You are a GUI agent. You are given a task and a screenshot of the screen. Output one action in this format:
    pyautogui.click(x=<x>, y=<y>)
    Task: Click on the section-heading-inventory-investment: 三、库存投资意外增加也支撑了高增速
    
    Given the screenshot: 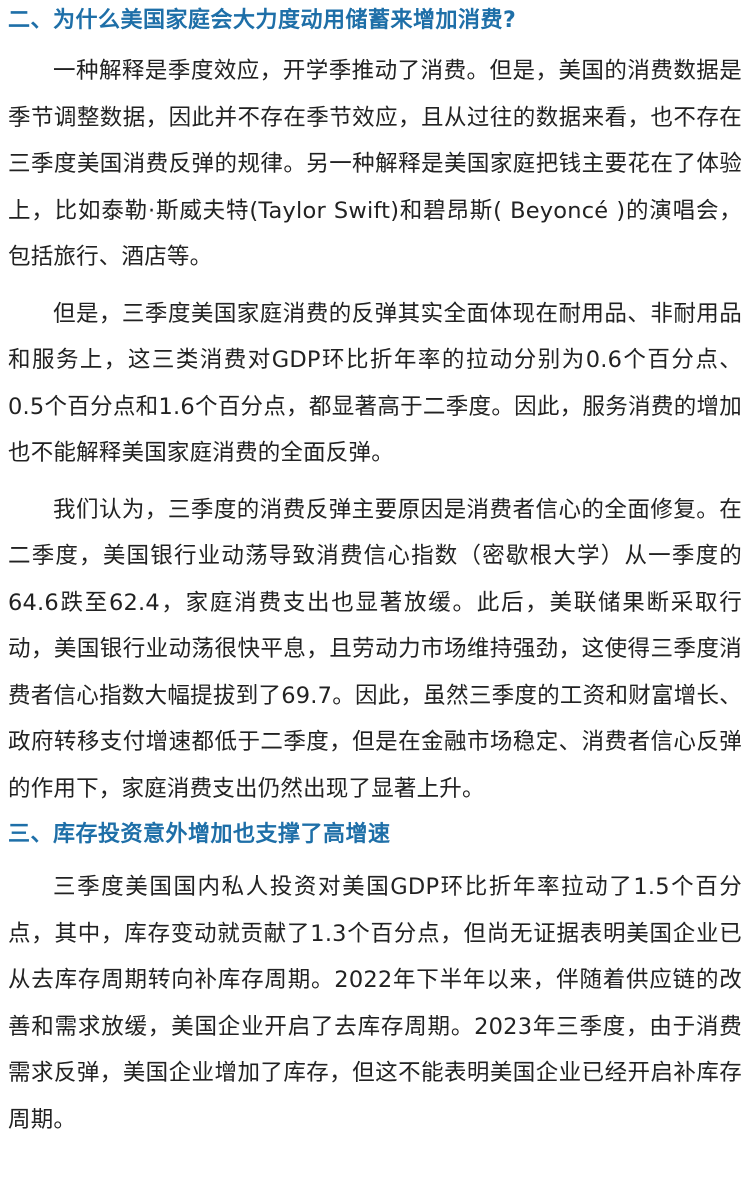 What is the action you would take?
    pyautogui.click(x=199, y=834)
    